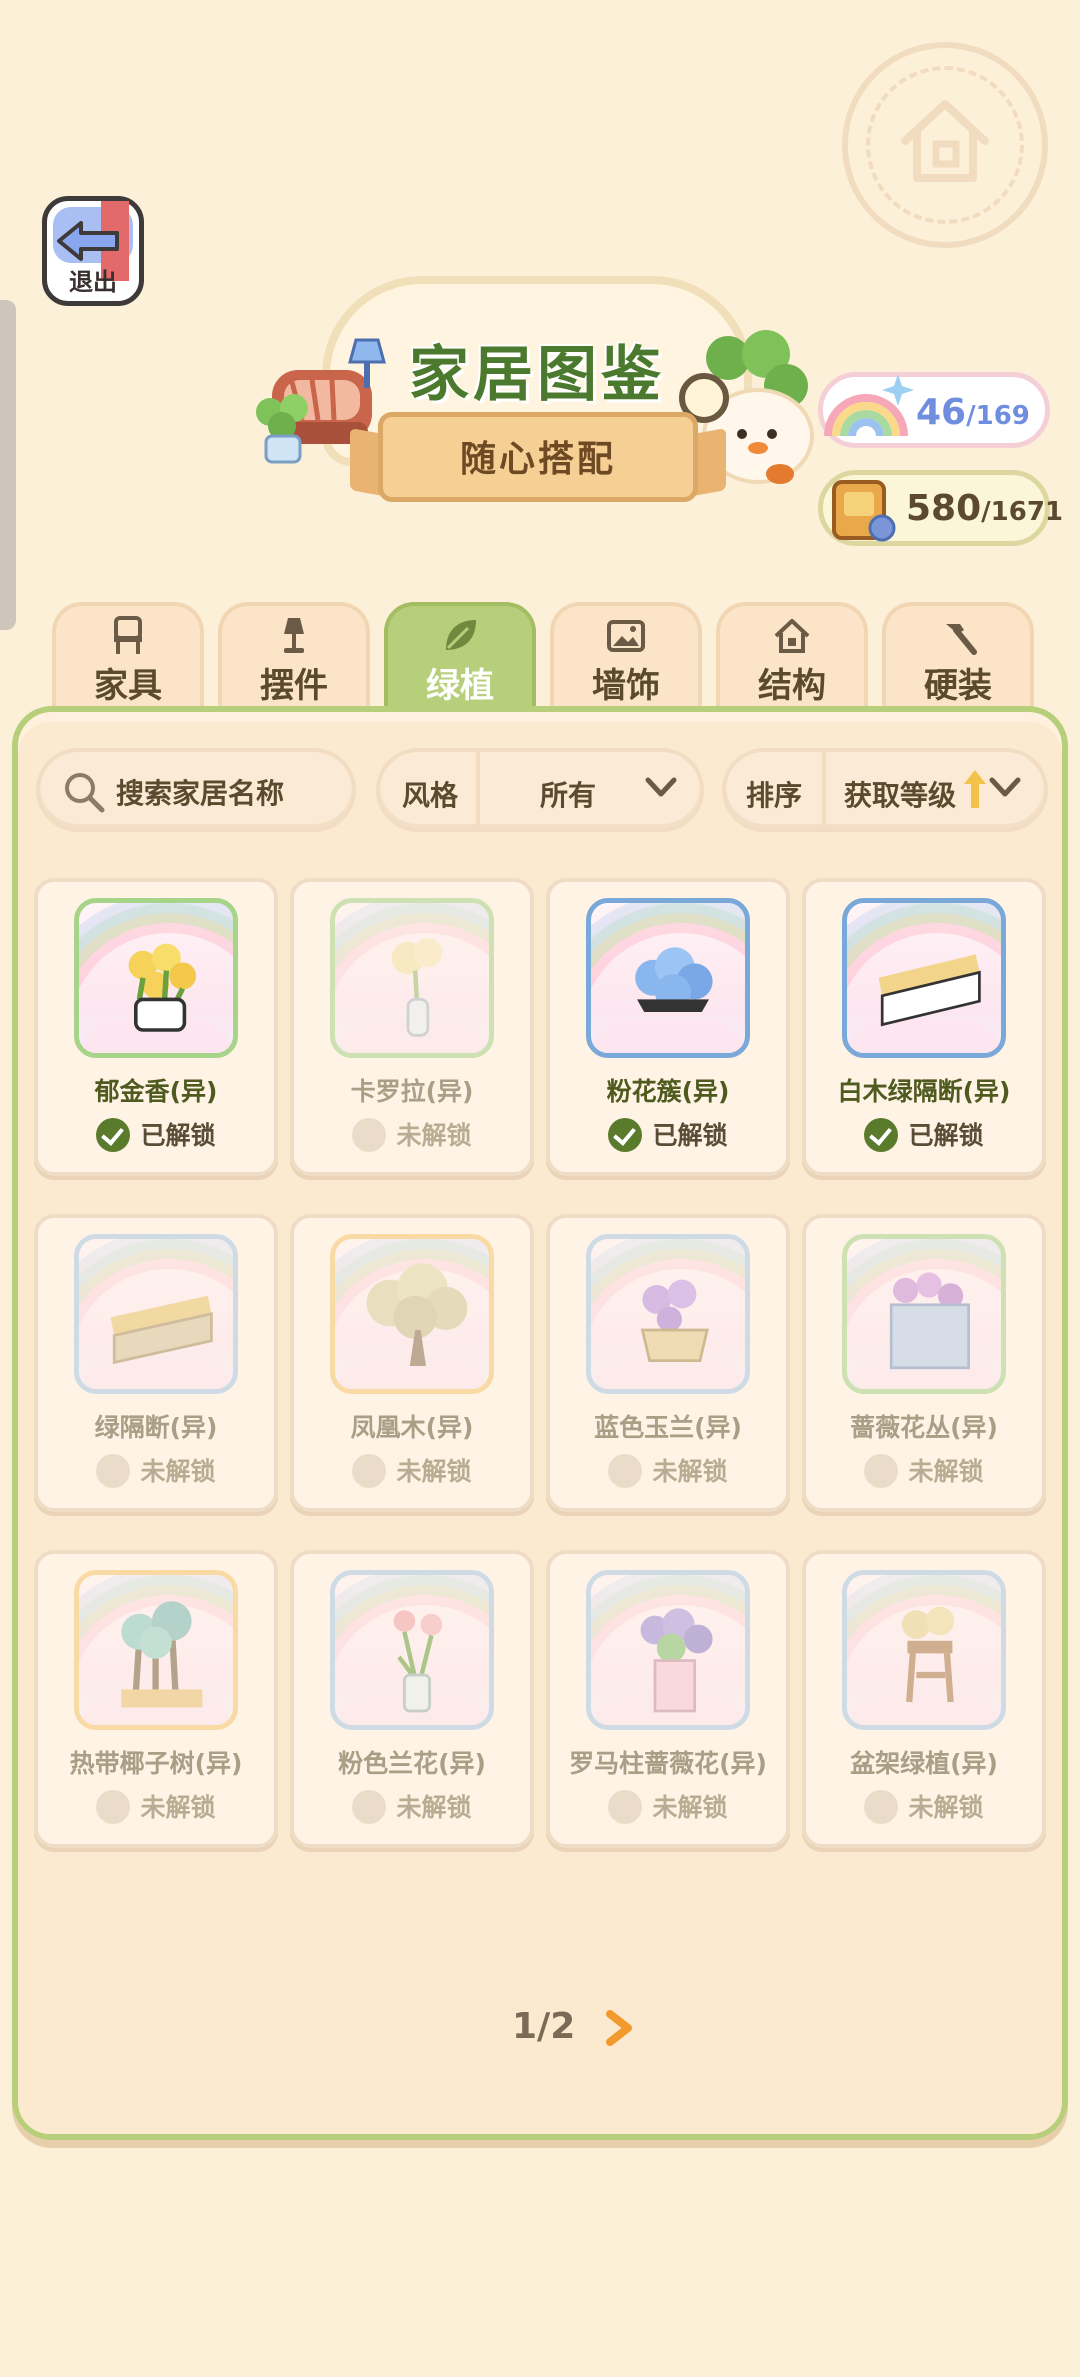 This screenshot has width=1080, height=2377. What do you see at coordinates (900, 795) in the screenshot?
I see `sort-value: 获取等级` at bounding box center [900, 795].